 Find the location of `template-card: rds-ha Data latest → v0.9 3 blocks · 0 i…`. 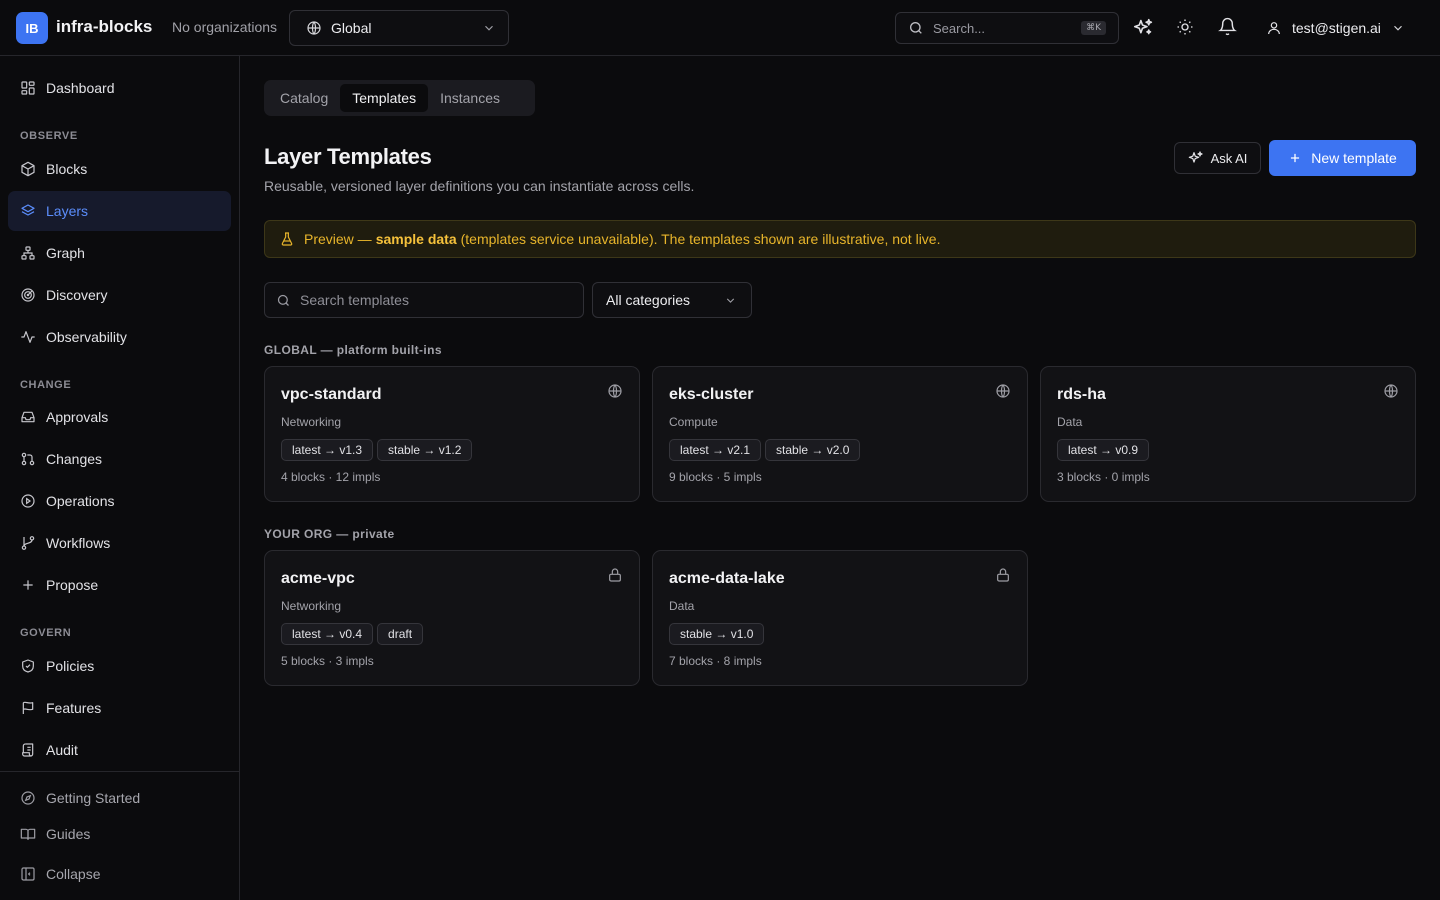

template-card: rds-ha Data latest → v0.9 3 blocks · 0 i… is located at coordinates (1228, 434).